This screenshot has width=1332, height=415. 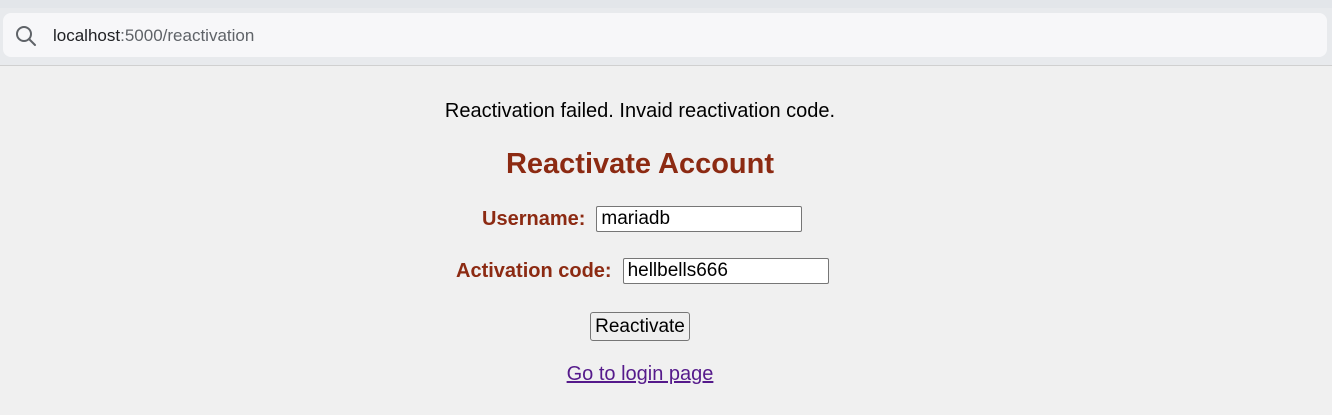 What do you see at coordinates (725, 271) in the screenshot?
I see `activation-code-input` at bounding box center [725, 271].